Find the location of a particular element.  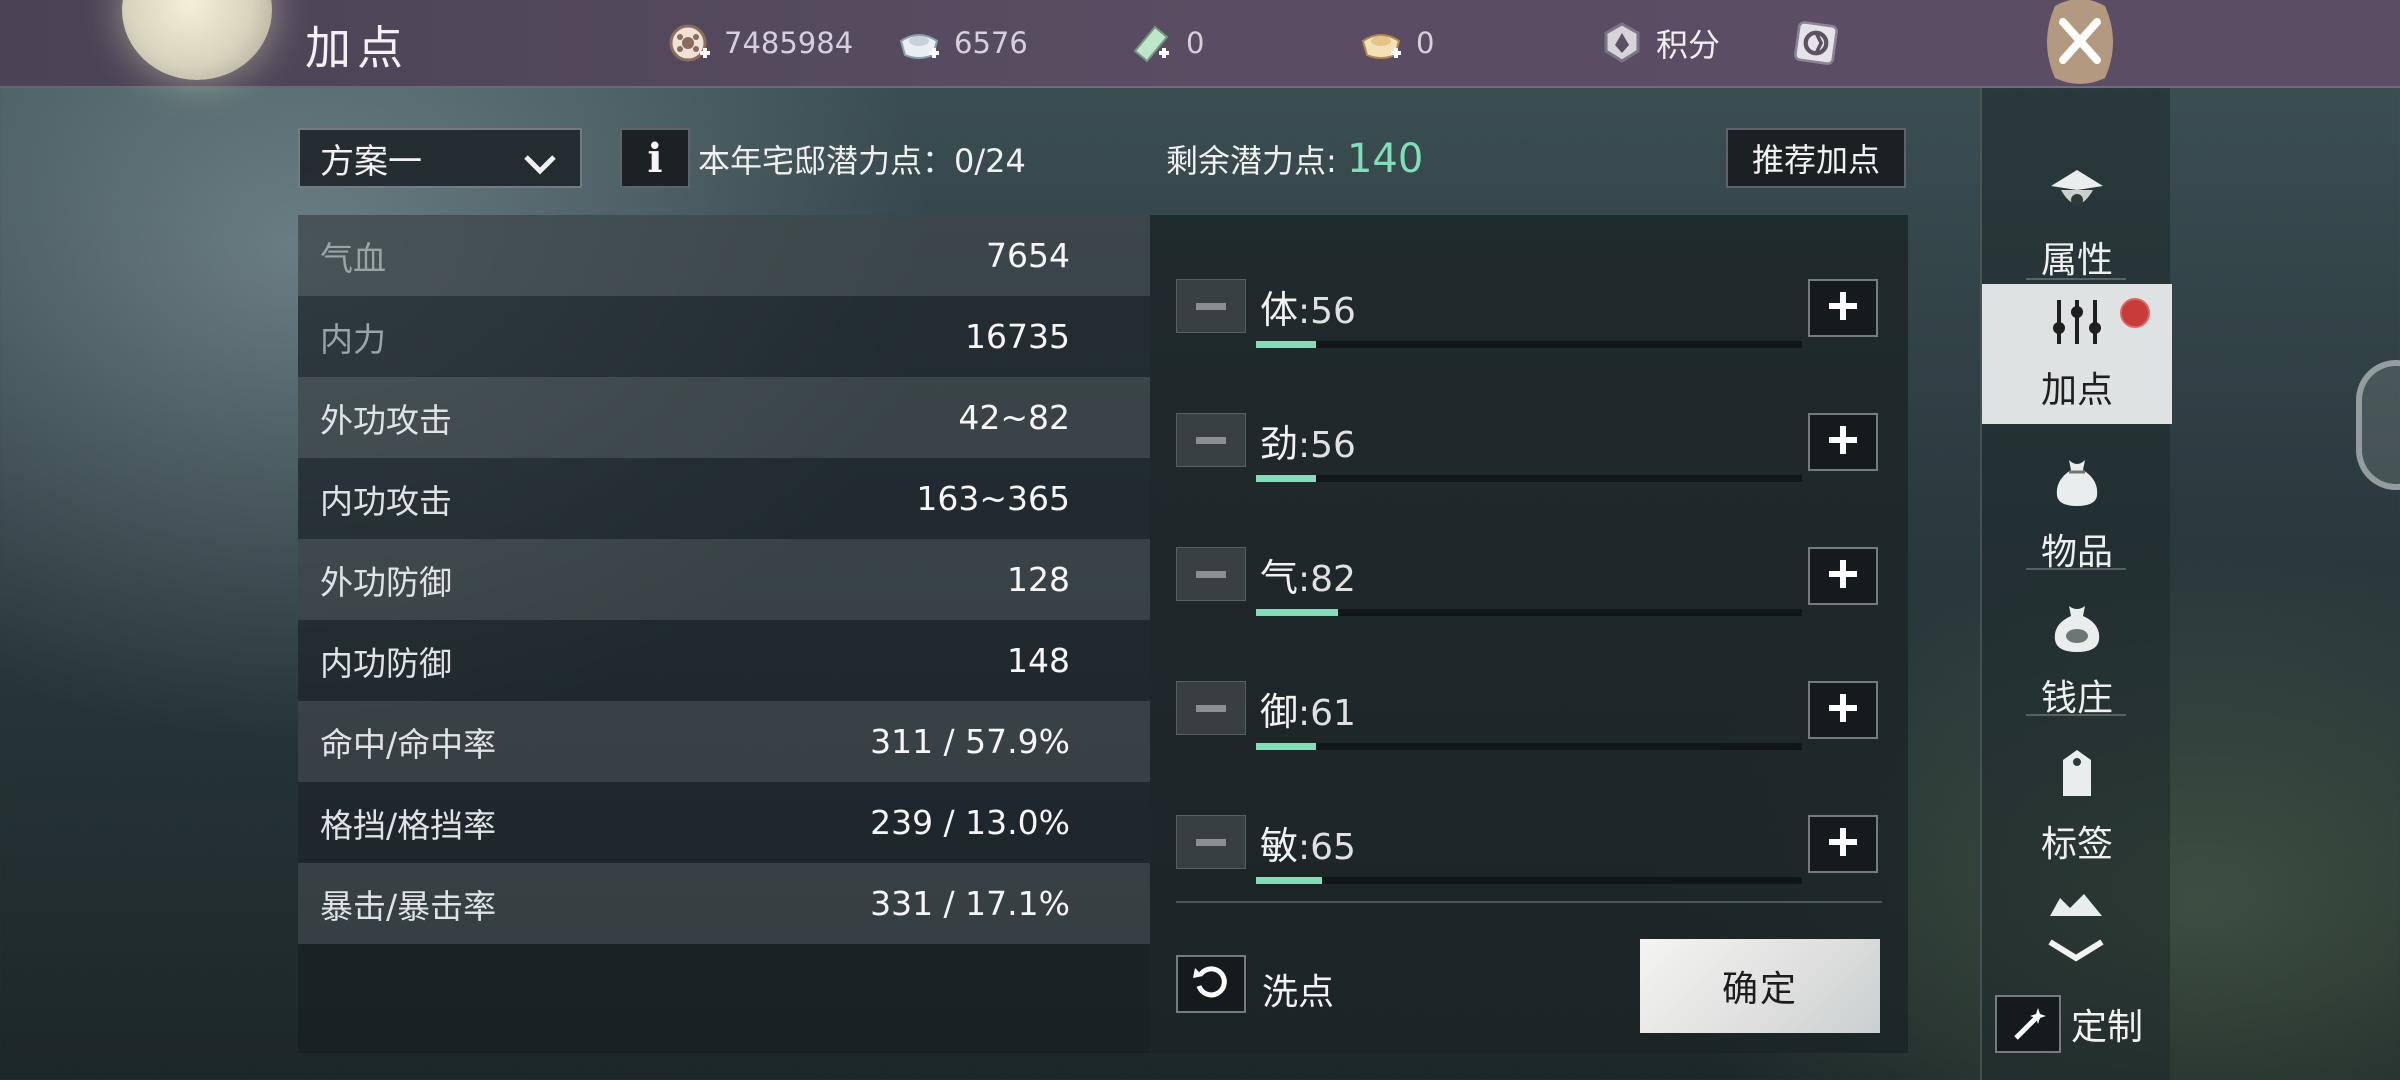

remaining-potential-value: 140 is located at coordinates (1385, 159).